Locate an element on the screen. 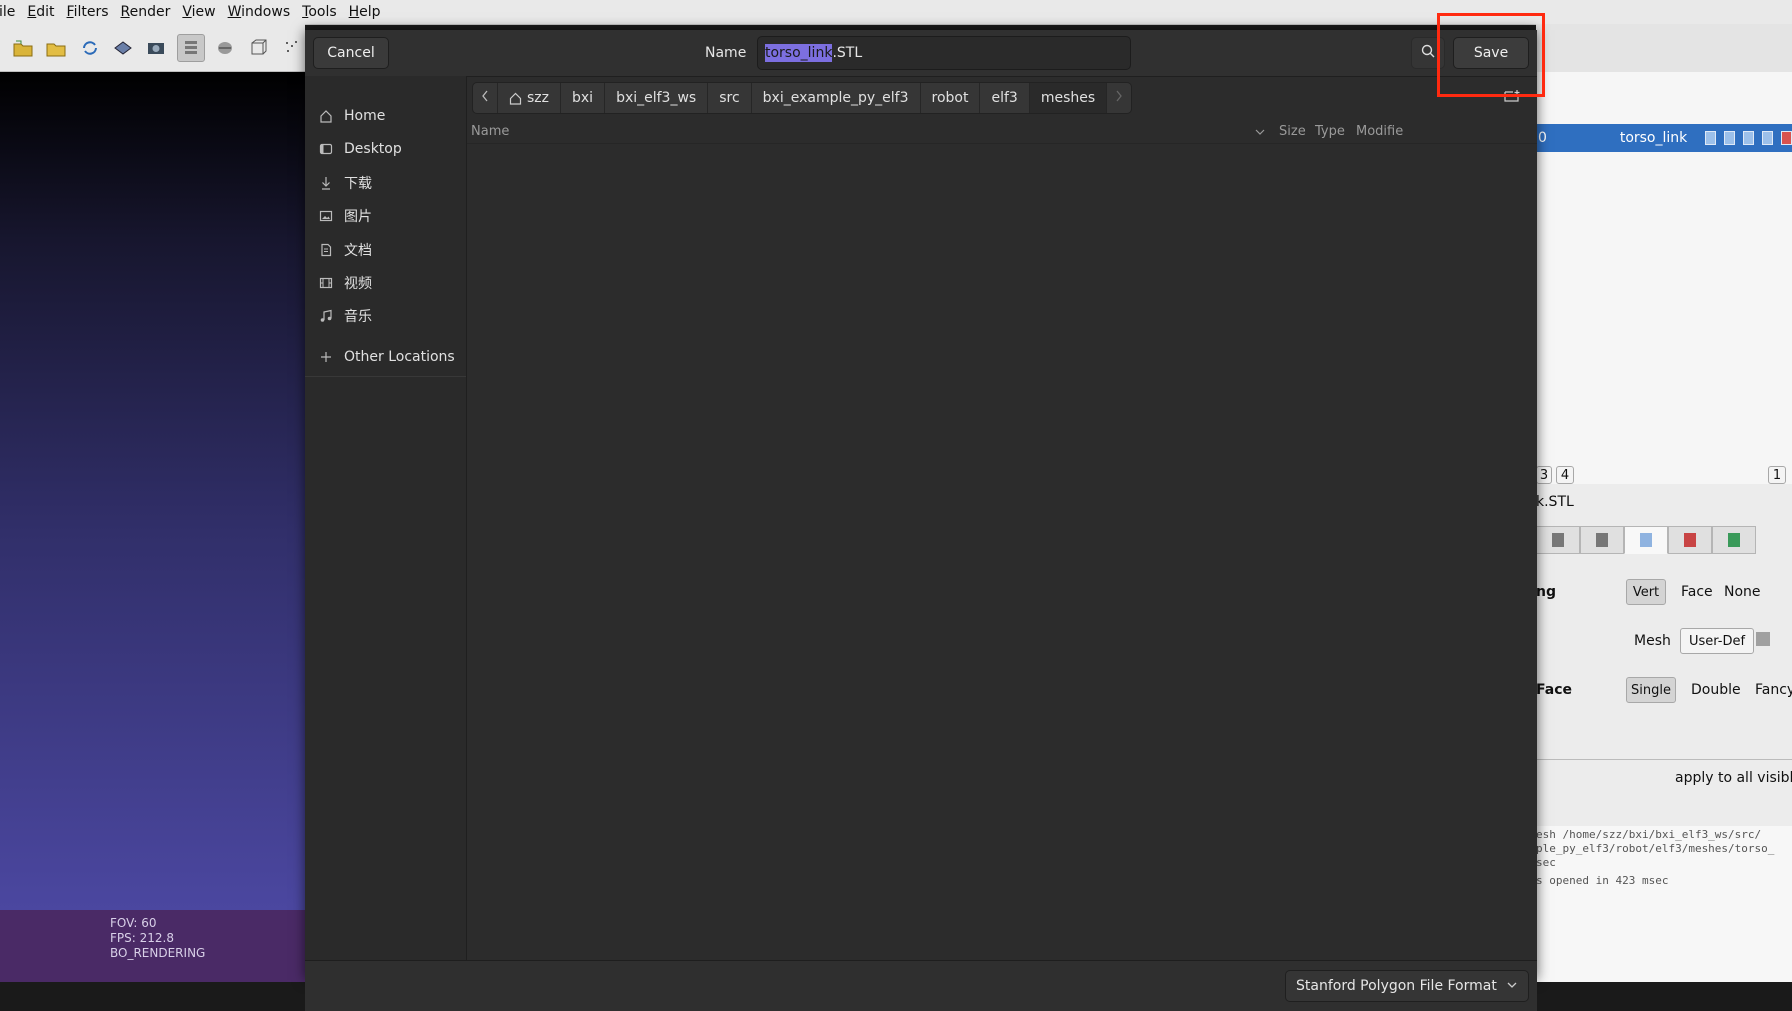 The height and width of the screenshot is (1011, 1792). file-type-select: Stanford Polygon File Format is located at coordinates (1407, 986).